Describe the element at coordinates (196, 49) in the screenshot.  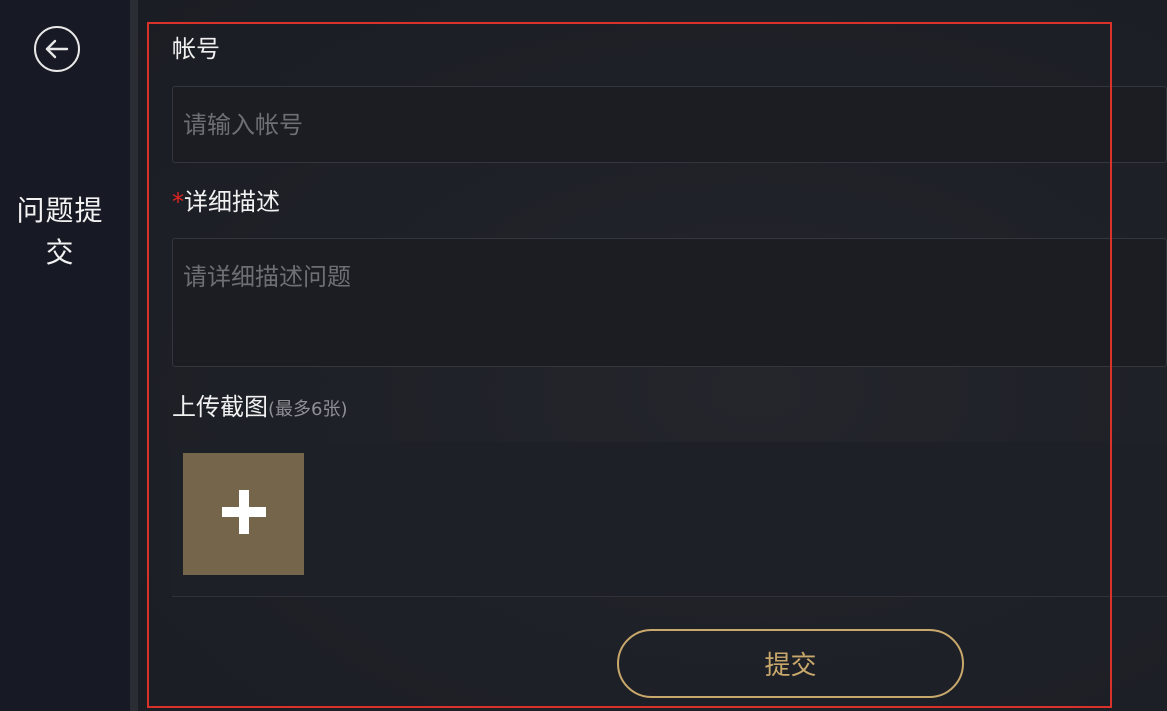
I see `account-label: 帐号` at that location.